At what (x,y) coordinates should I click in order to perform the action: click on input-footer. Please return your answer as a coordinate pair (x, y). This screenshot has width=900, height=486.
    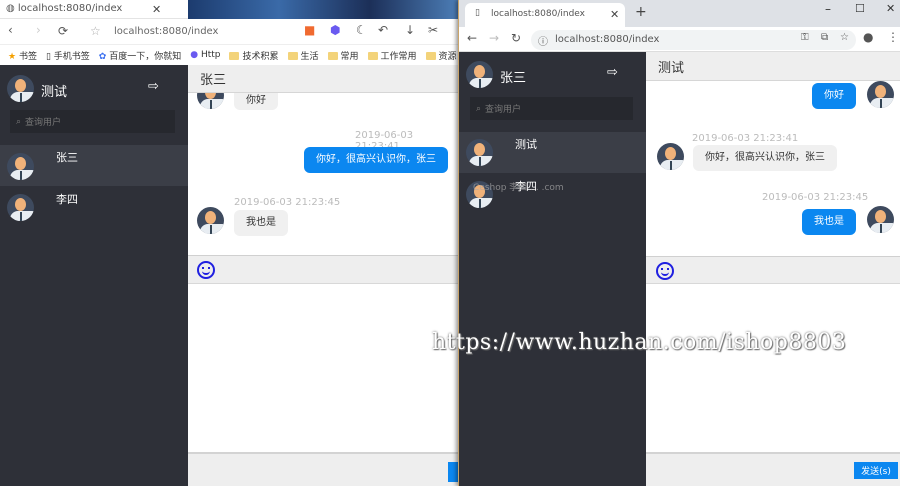
    Looking at the image, I should click on (324, 469).